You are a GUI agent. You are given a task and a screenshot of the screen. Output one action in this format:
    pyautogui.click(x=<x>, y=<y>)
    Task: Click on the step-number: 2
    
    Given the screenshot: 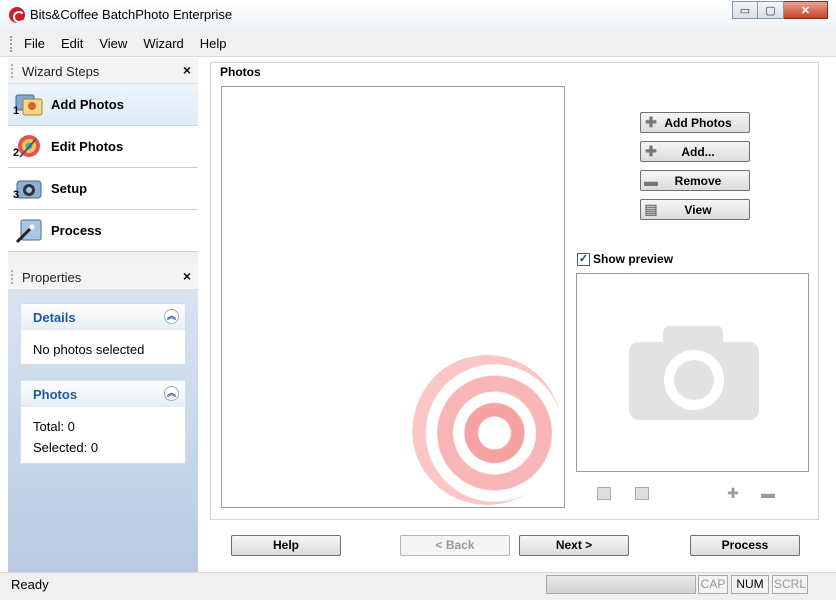 What is the action you would take?
    pyautogui.click(x=16, y=153)
    